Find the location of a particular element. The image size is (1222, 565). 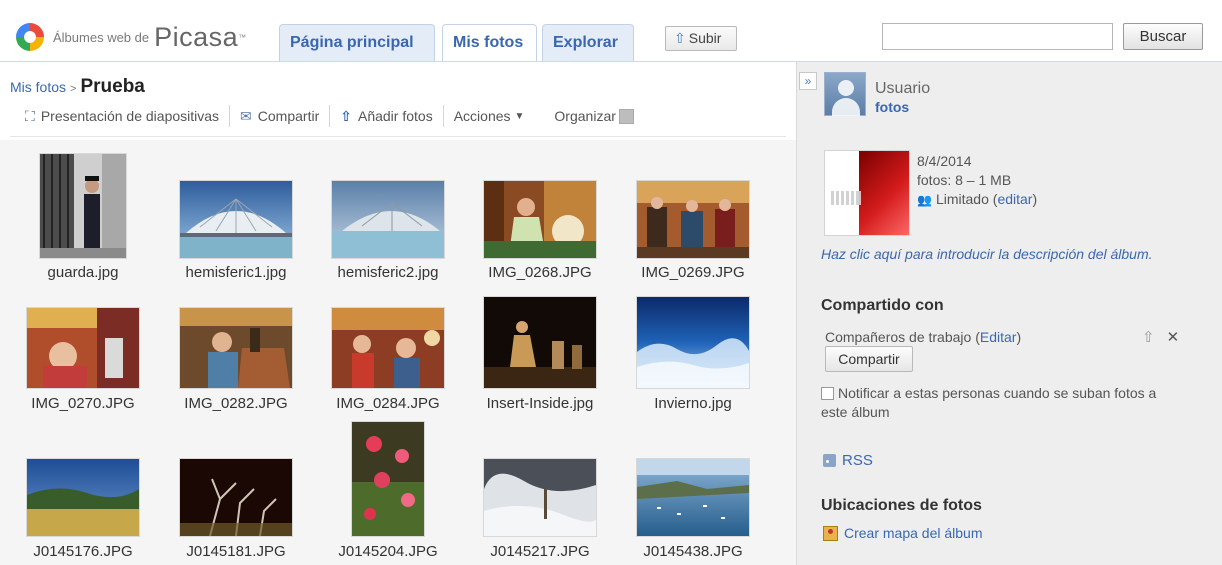

photo-item: hemisferic2.jpg is located at coordinates (388, 210).